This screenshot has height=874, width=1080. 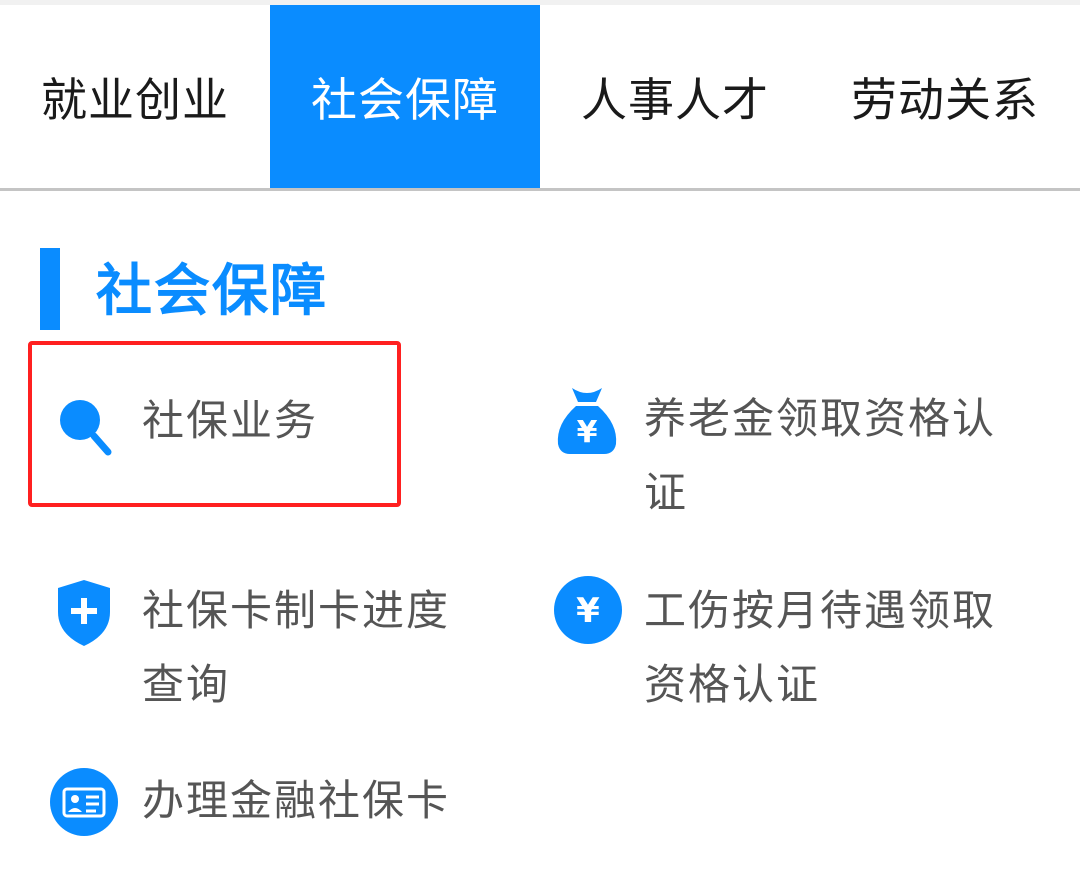 What do you see at coordinates (296, 800) in the screenshot?
I see `service-label: 办理金融社保卡` at bounding box center [296, 800].